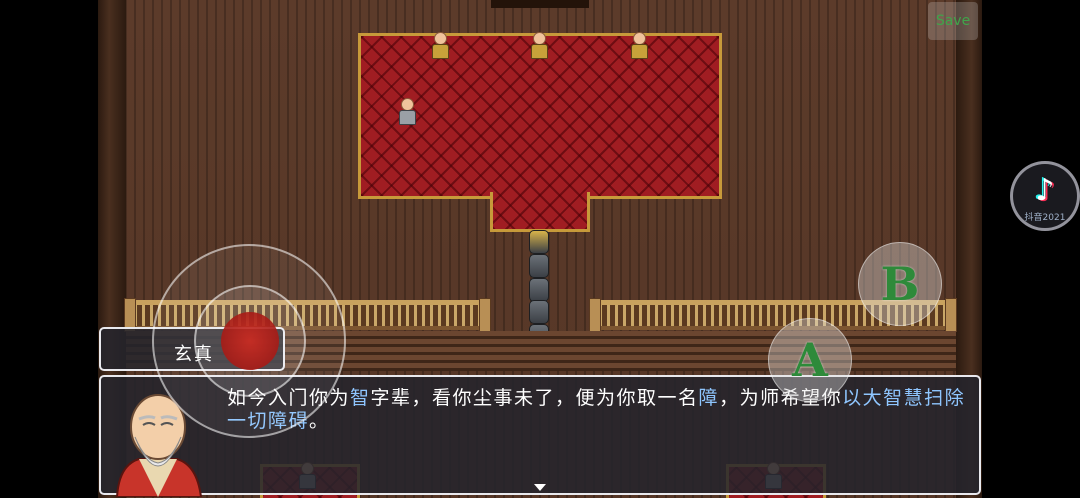  Describe the element at coordinates (540, 487) in the screenshot. I see `continue-arrow-icon` at that location.